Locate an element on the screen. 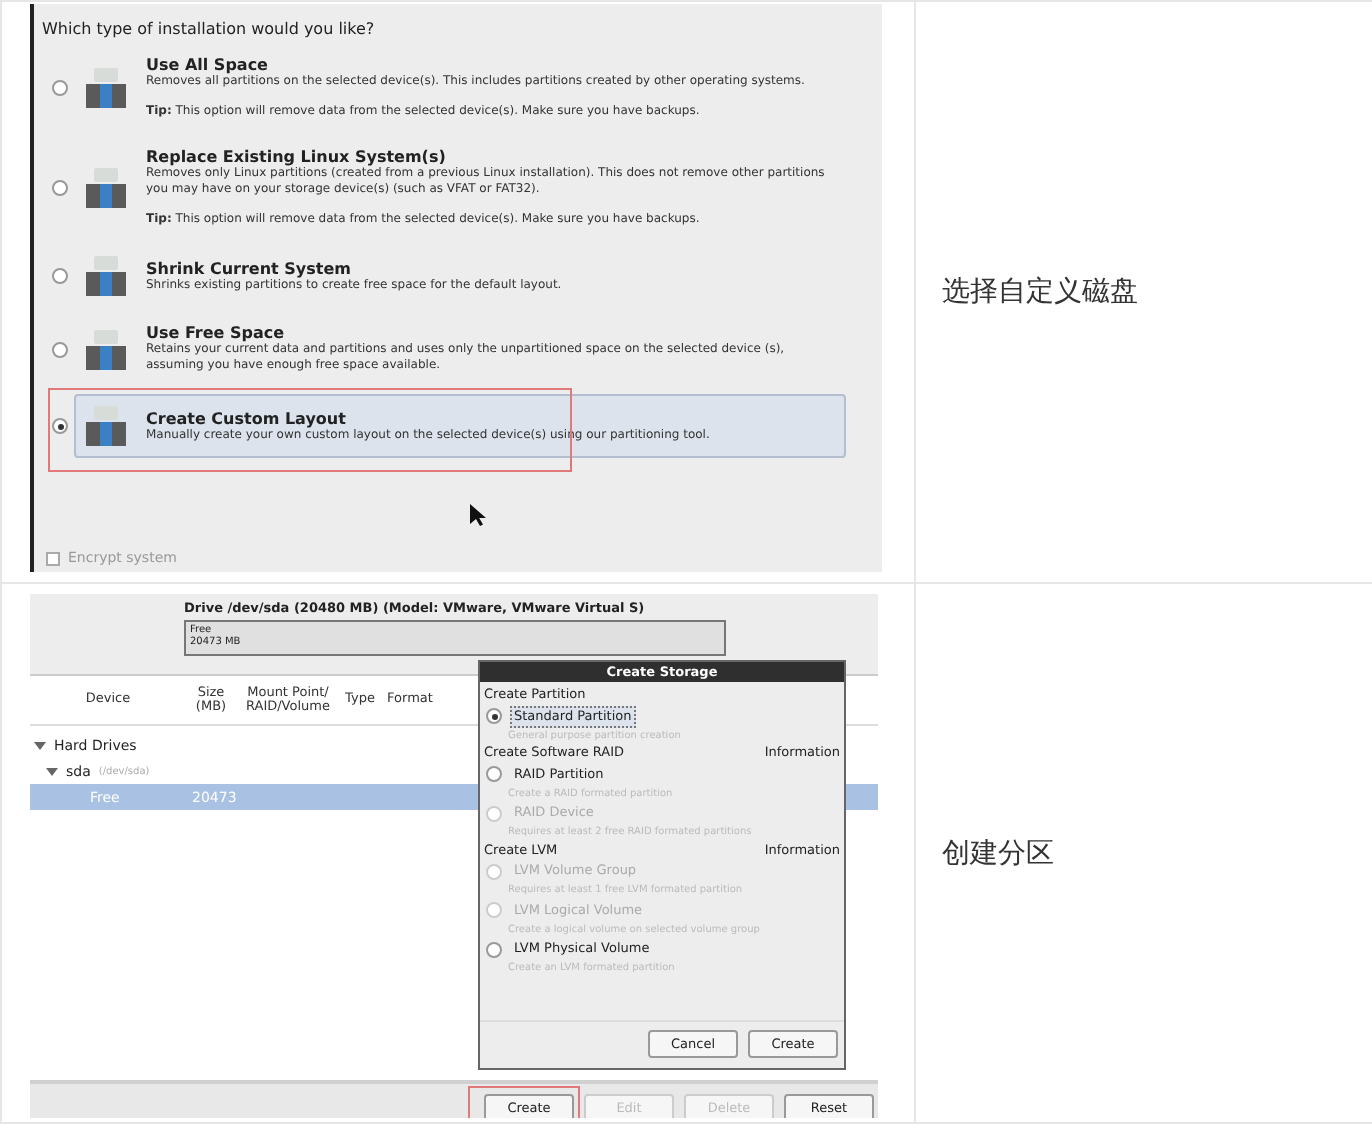 This screenshot has height=1128, width=1372. option-title: Use Free Space is located at coordinates (216, 333).